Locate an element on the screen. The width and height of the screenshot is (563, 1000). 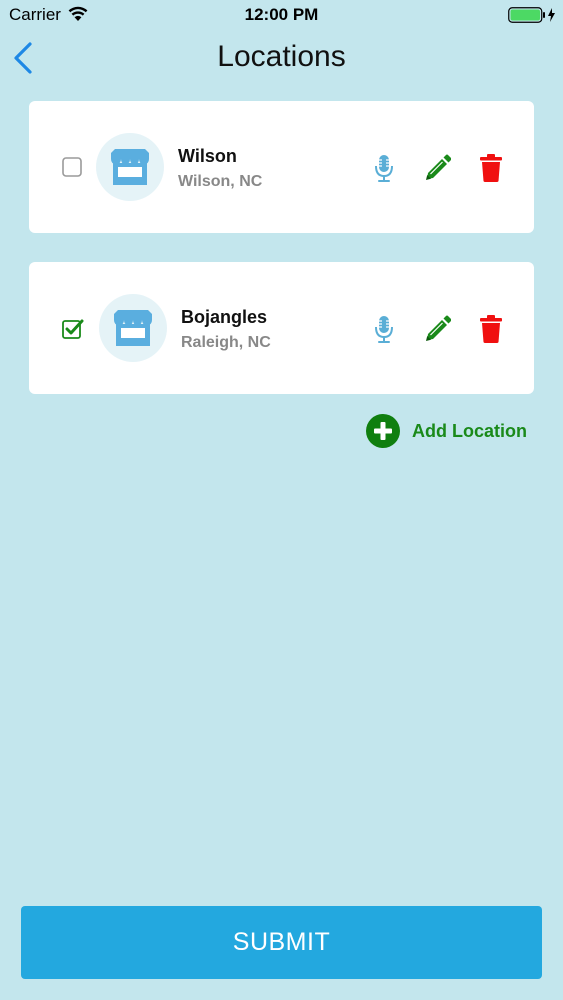
clock-time: 12:00 PM is located at coordinates (281, 14).